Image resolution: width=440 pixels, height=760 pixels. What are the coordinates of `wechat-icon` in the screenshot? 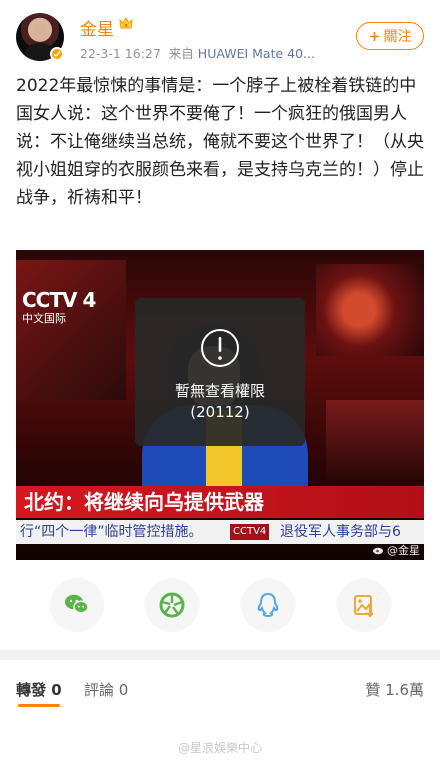 It's located at (77, 604).